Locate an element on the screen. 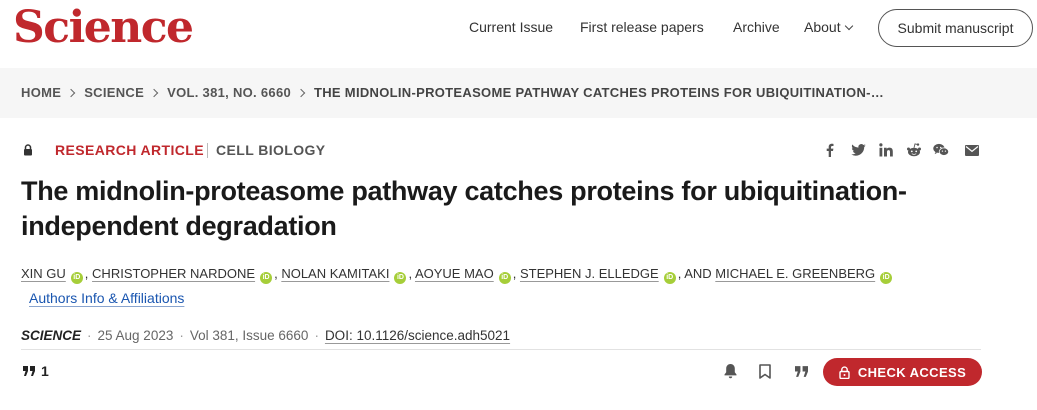 This screenshot has width=1037, height=410. author-name: NOLAN KAMITAKI is located at coordinates (335, 273).